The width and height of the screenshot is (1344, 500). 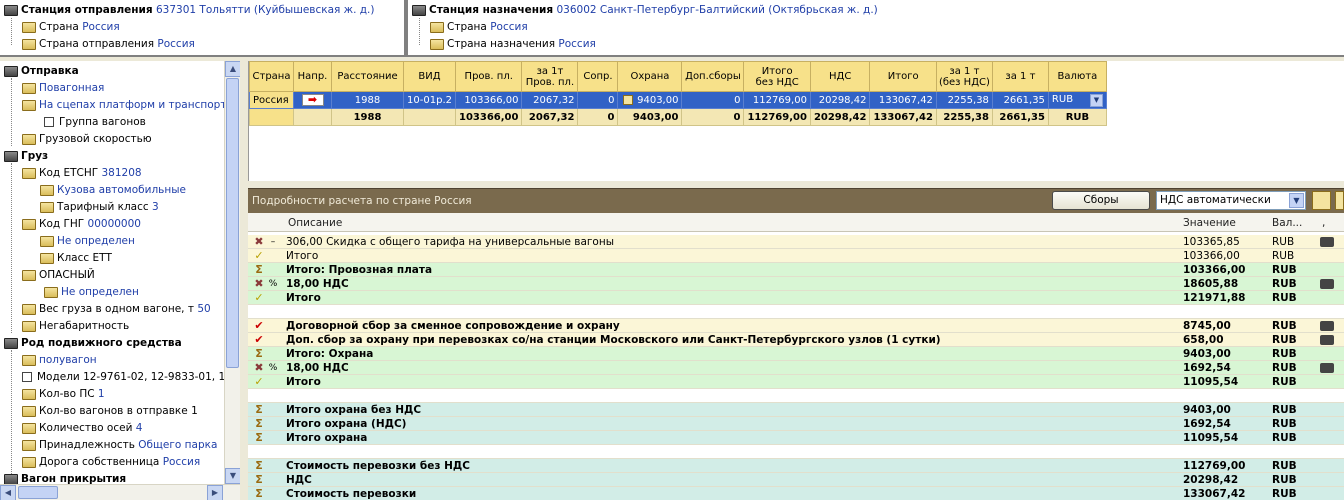 I want to click on tree-owner: Принадлежность Общего парка, so click(x=119, y=445).